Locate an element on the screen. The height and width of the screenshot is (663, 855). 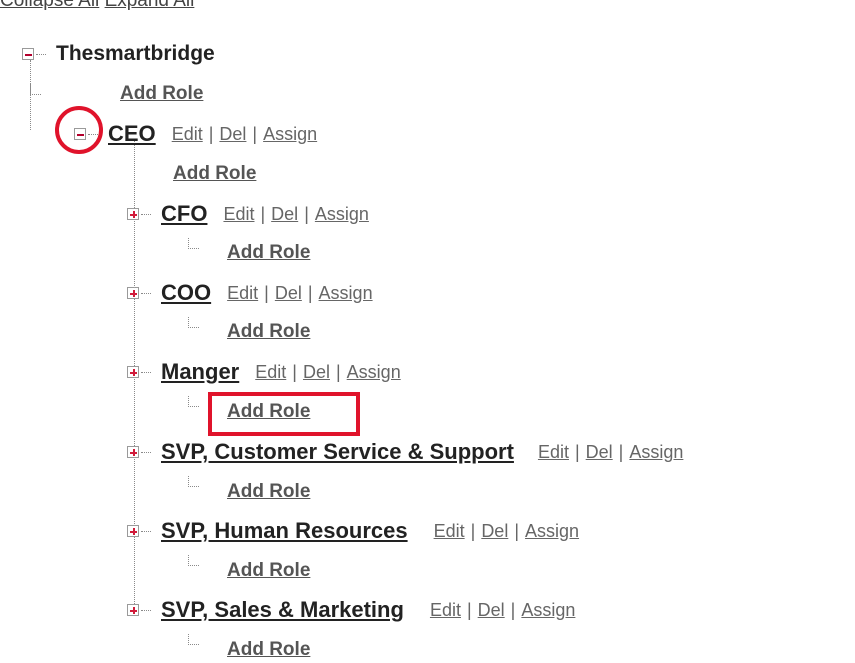
tree-node-svp-human-resources: SVP, Human Resources Edit | Del | Assign is located at coordinates (353, 531).